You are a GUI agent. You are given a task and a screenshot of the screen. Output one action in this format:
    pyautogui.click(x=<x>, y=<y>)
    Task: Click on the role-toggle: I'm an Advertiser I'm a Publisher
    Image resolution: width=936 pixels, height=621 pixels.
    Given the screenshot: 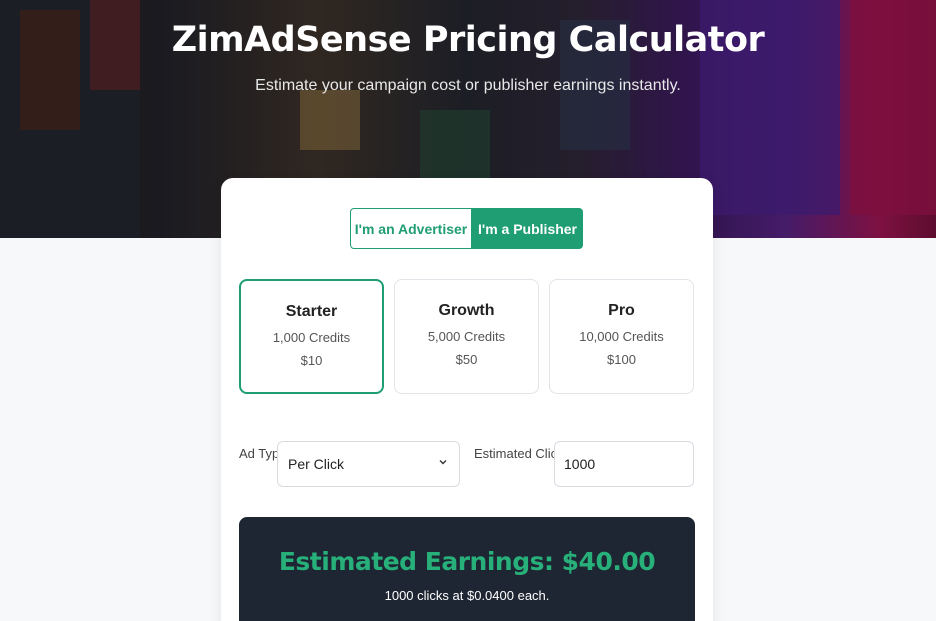 What is the action you would take?
    pyautogui.click(x=466, y=228)
    